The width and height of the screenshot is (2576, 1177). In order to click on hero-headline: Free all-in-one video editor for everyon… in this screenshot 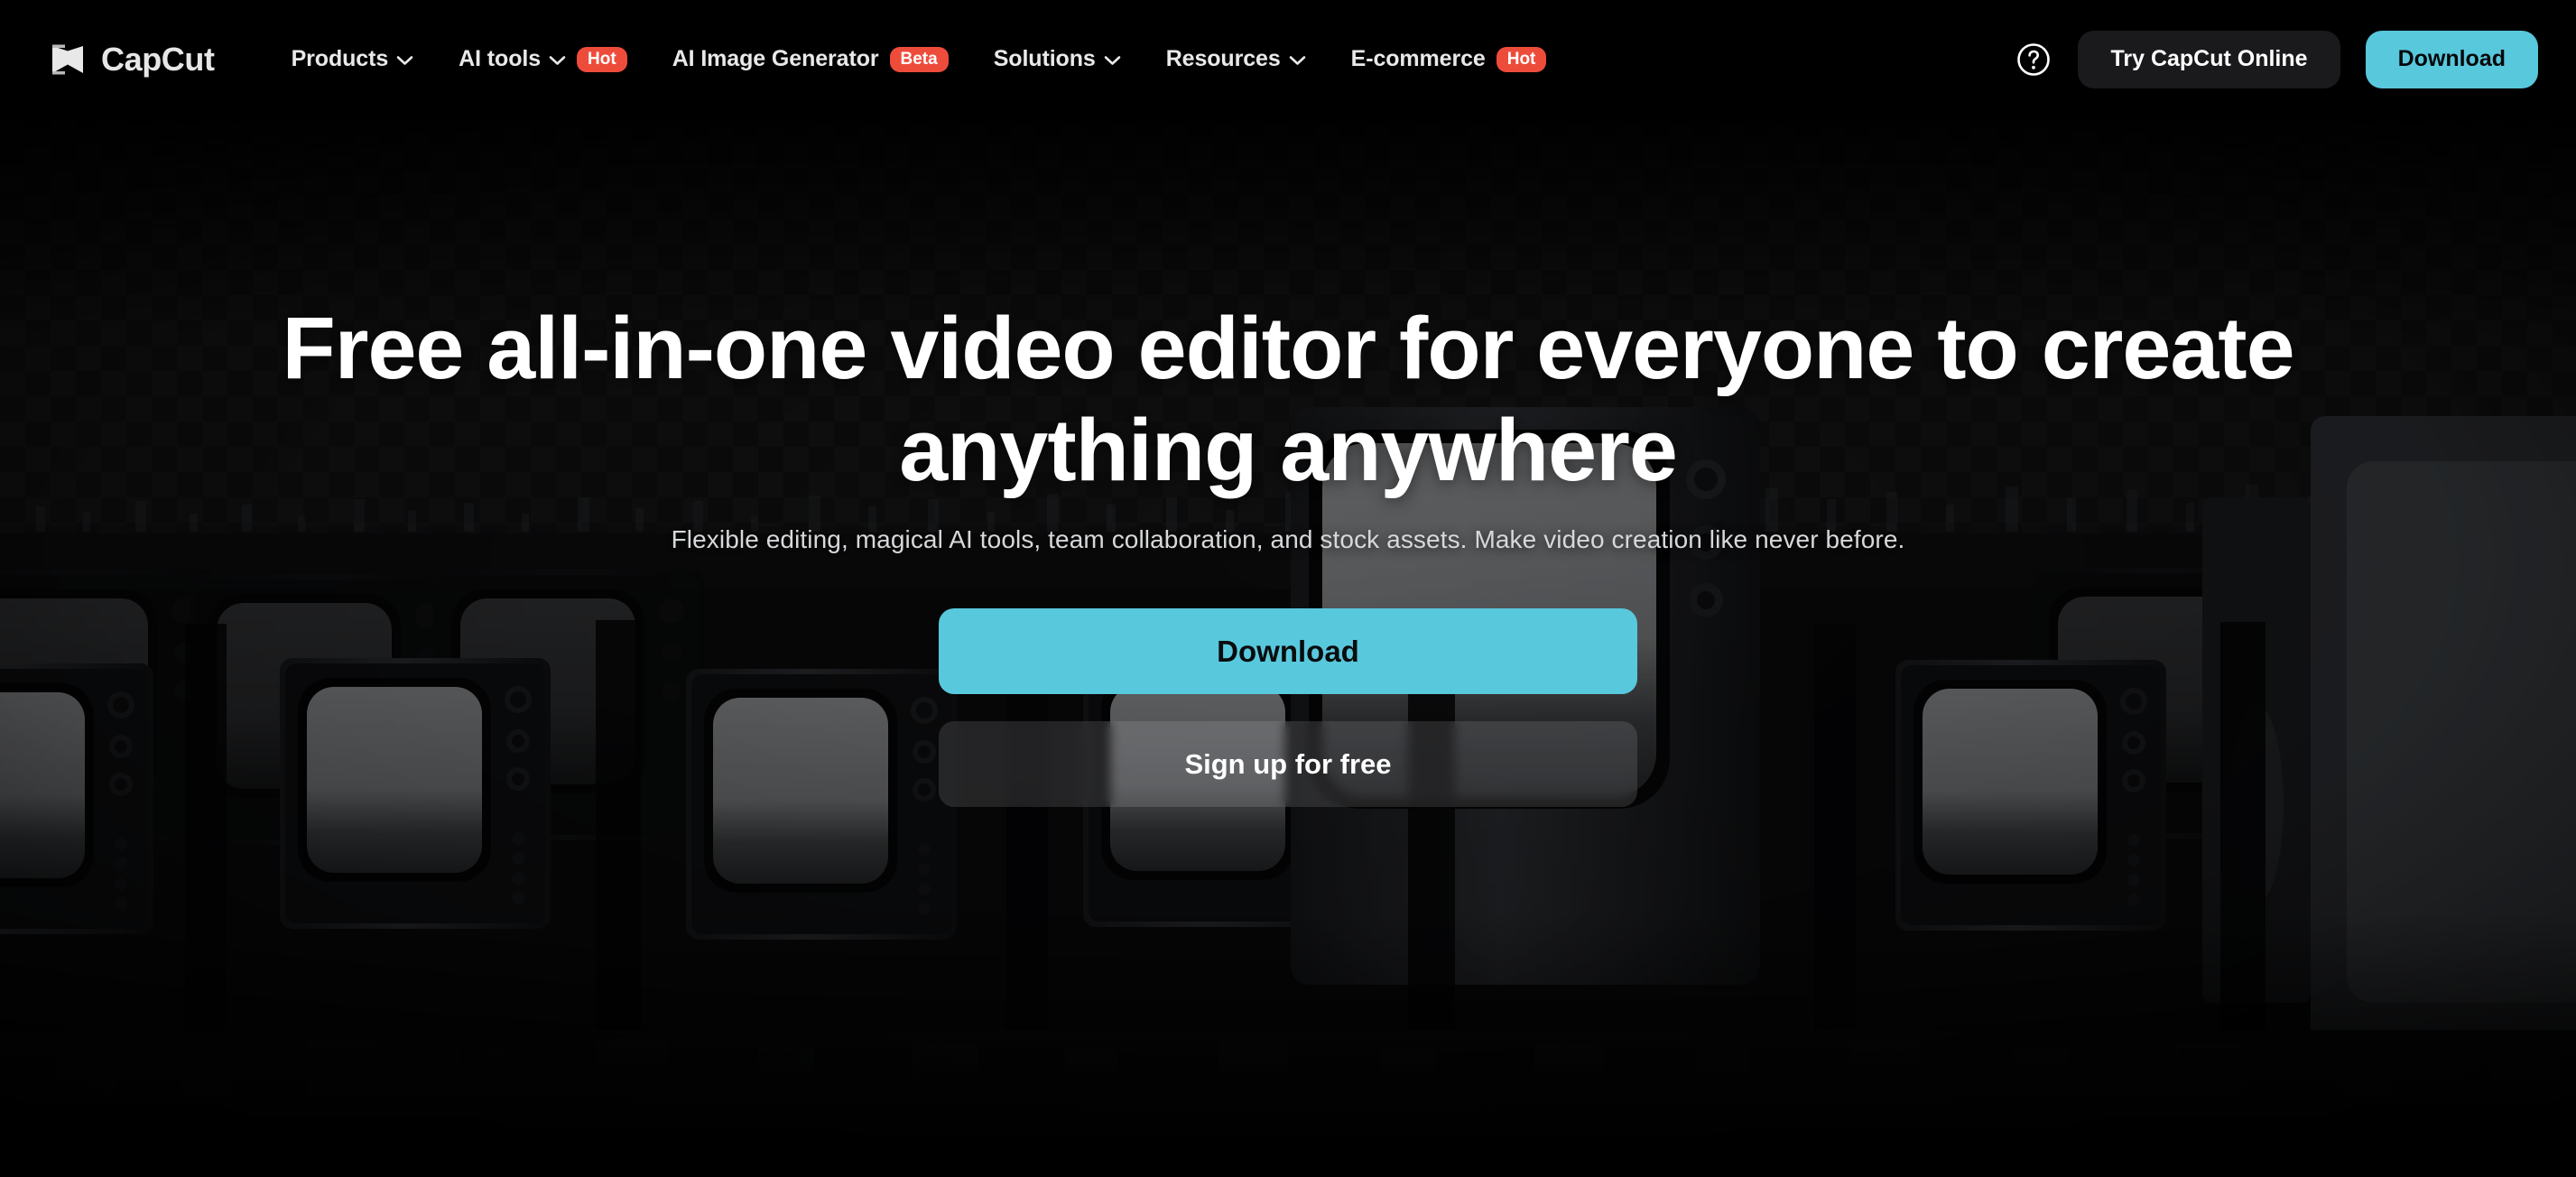, I will do `click(1288, 399)`.